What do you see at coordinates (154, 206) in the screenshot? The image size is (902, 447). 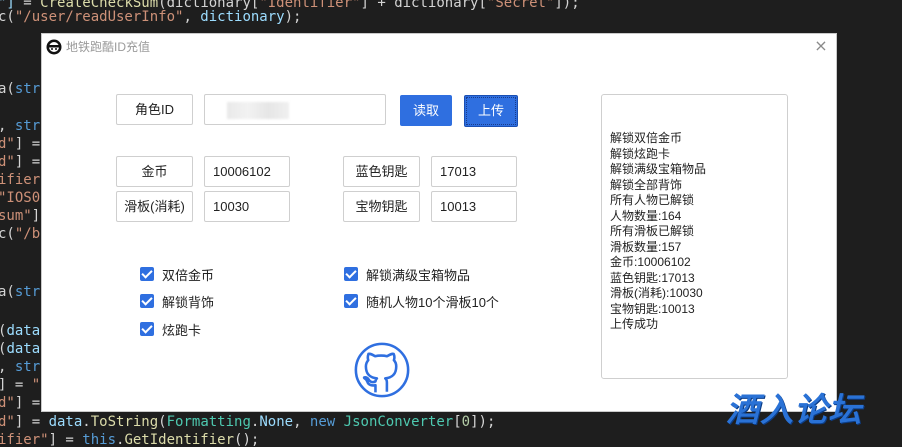 I see `skateboard-label: 滑板(消耗)` at bounding box center [154, 206].